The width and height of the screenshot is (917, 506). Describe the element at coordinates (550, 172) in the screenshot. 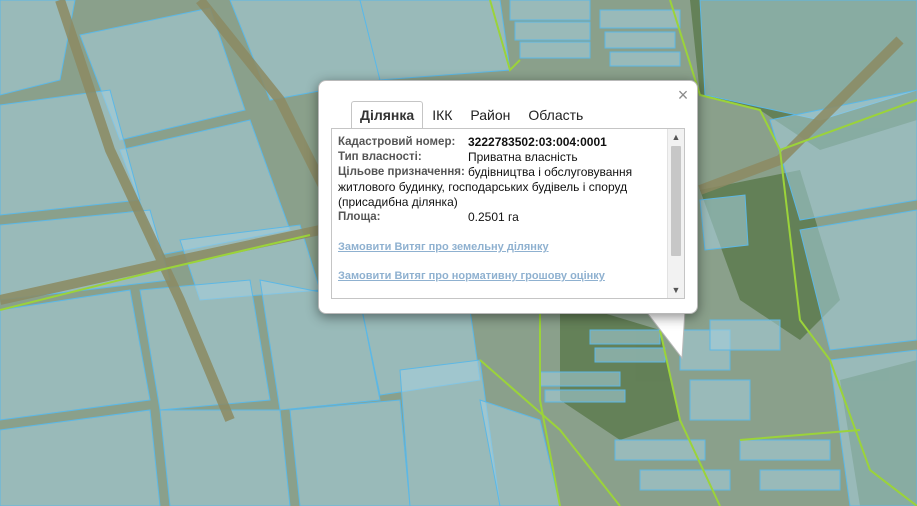

I see `purpose-value-line1: будівництва і обслуговування` at that location.